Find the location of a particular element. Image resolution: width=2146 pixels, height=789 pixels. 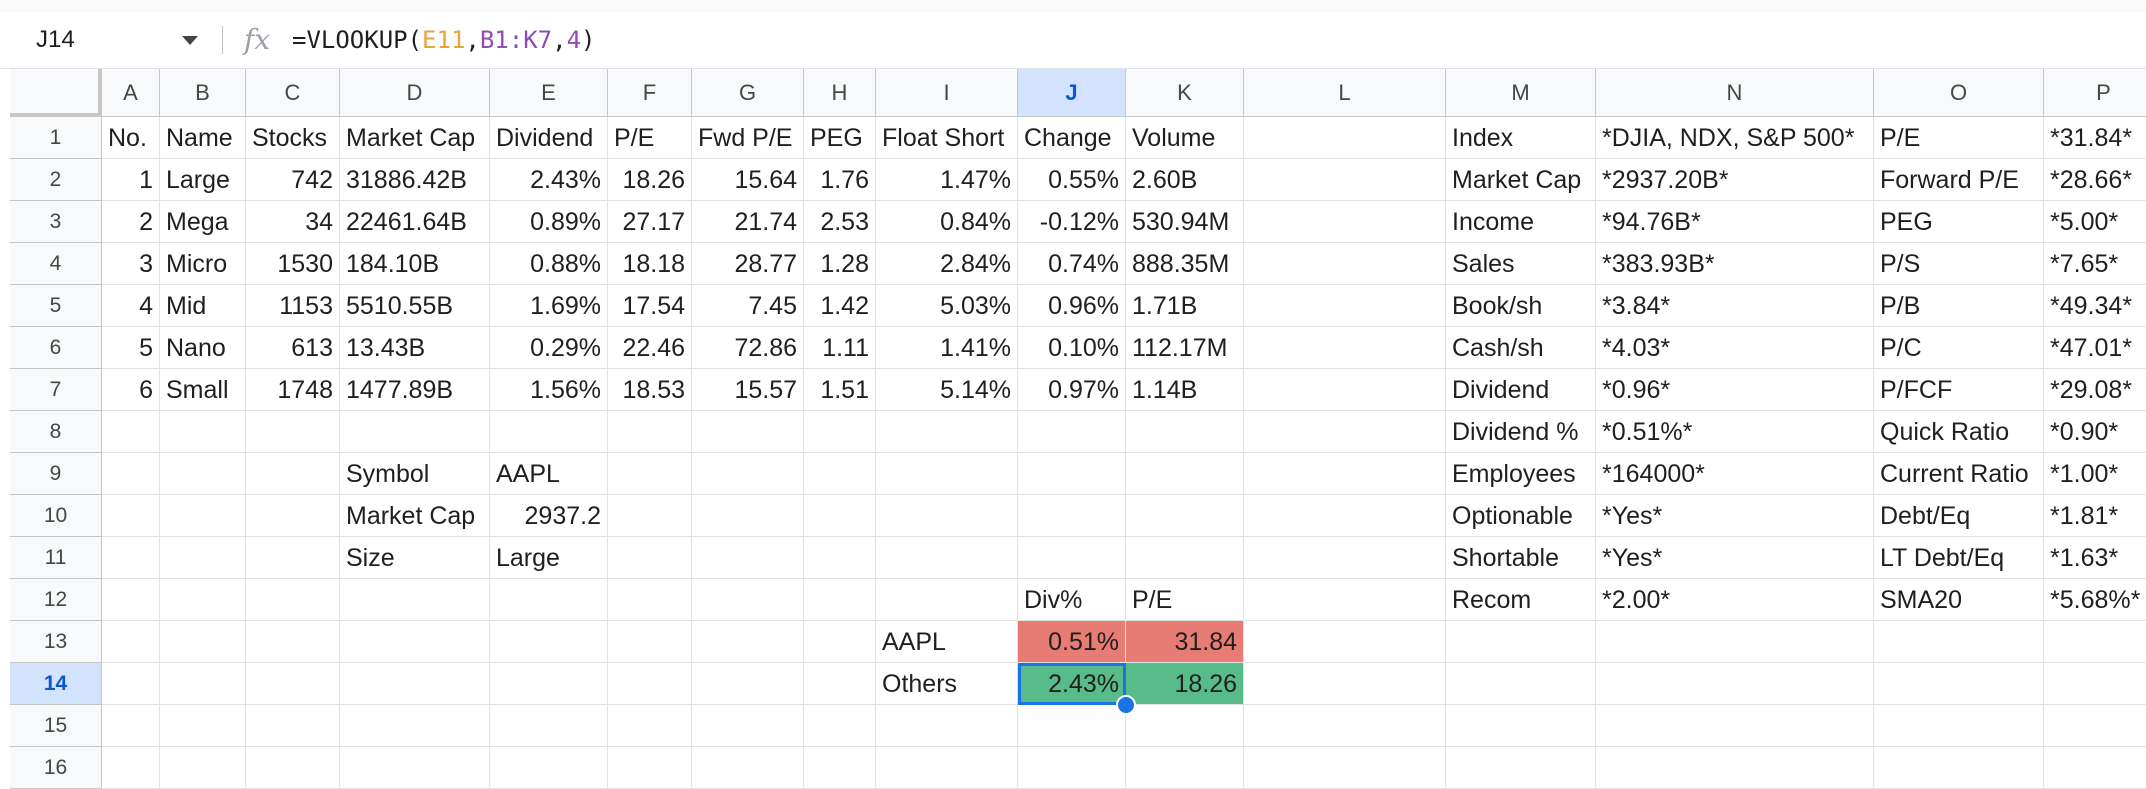

row-header-5: 5 is located at coordinates (56, 306).